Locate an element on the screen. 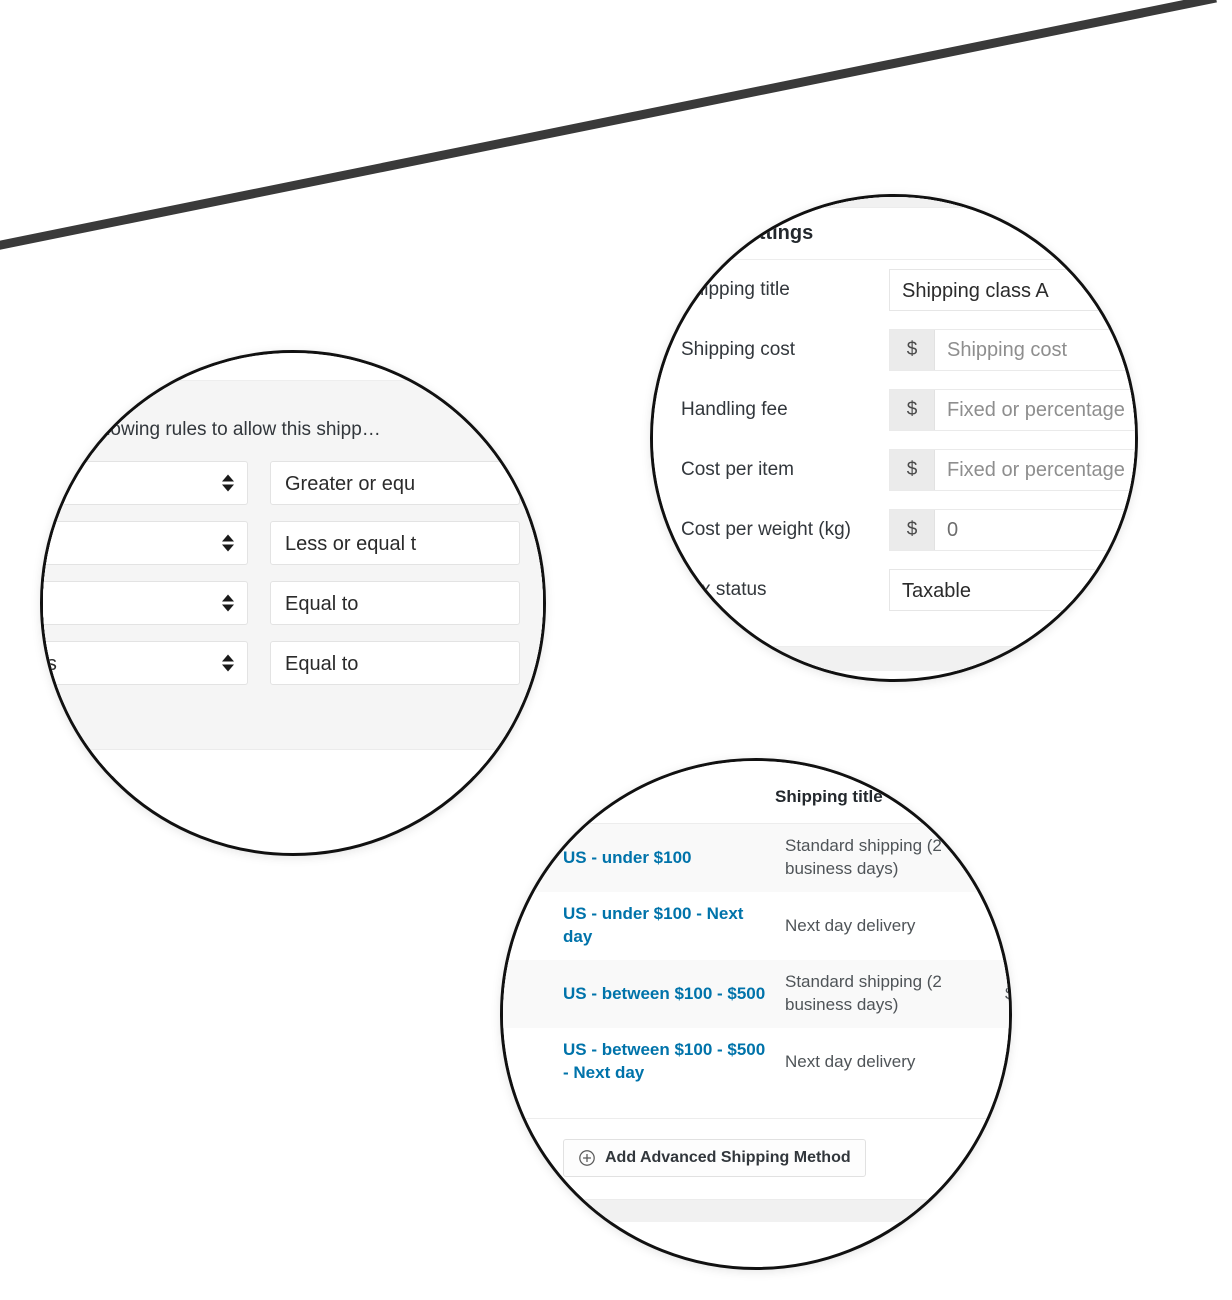  methods-actions-bar: Add Advanced Shipping Method is located at coordinates (756, 1159).